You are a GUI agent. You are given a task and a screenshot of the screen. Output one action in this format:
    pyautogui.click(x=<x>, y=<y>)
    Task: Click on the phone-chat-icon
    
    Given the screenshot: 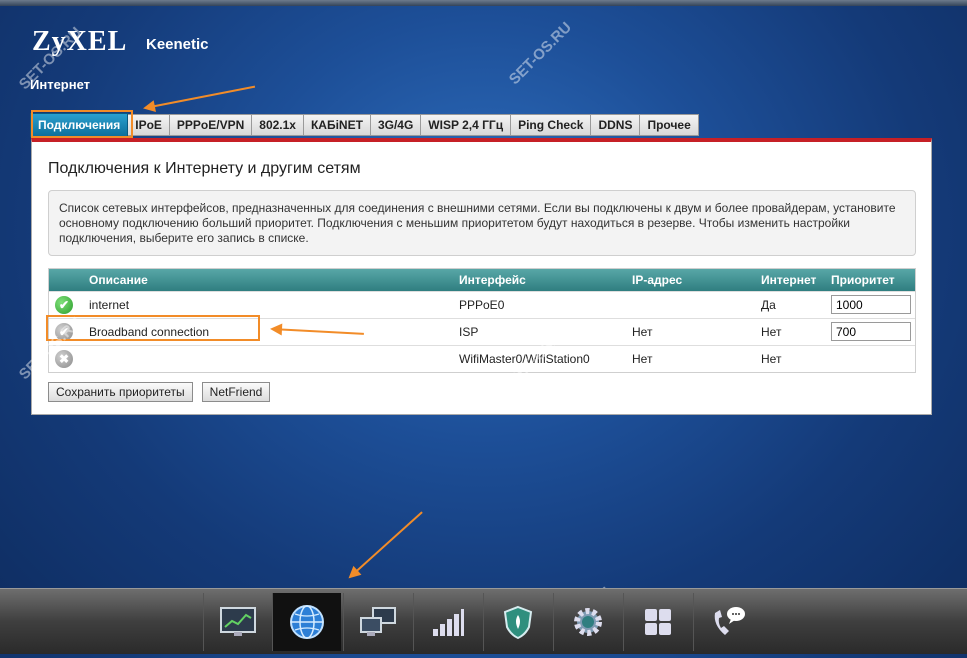 What is the action you would take?
    pyautogui.click(x=729, y=621)
    